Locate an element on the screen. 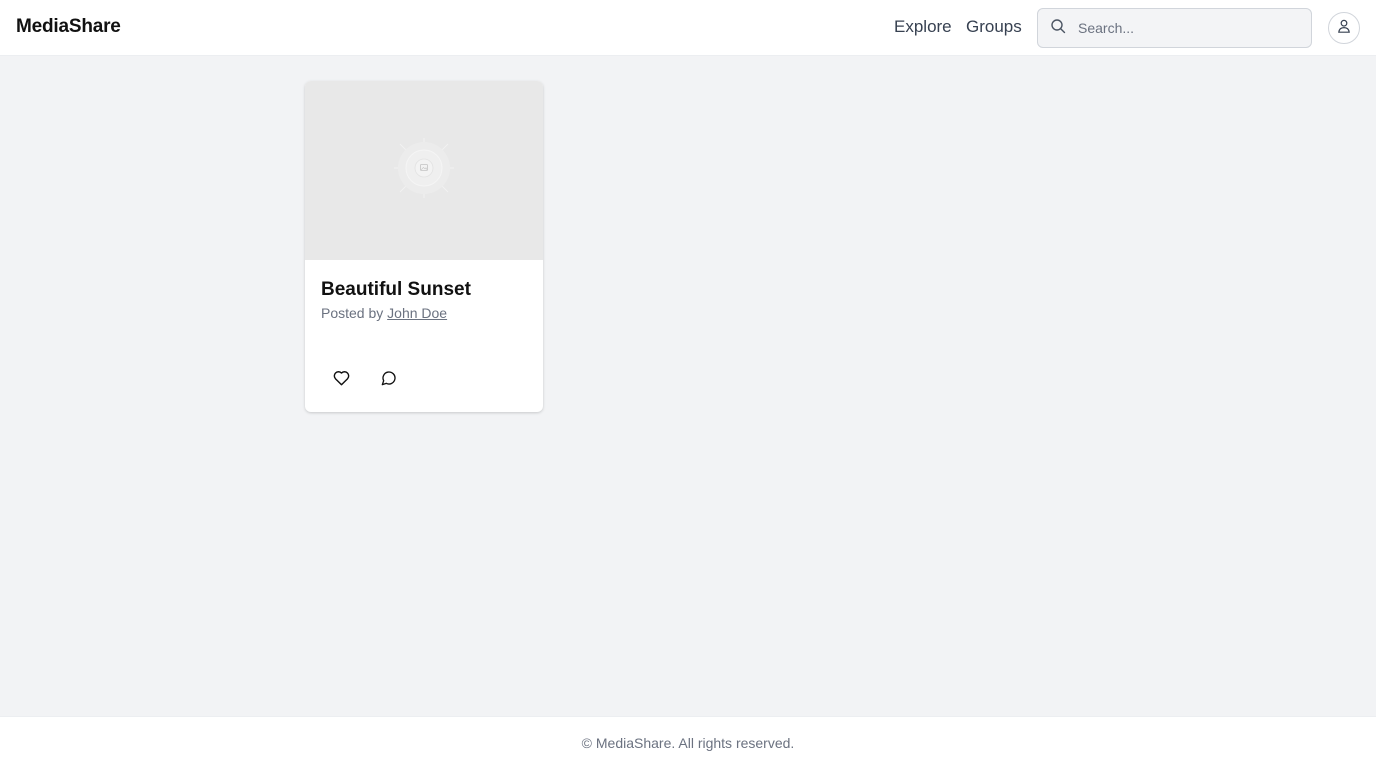  nav-link-groups: Groups is located at coordinates (994, 27).